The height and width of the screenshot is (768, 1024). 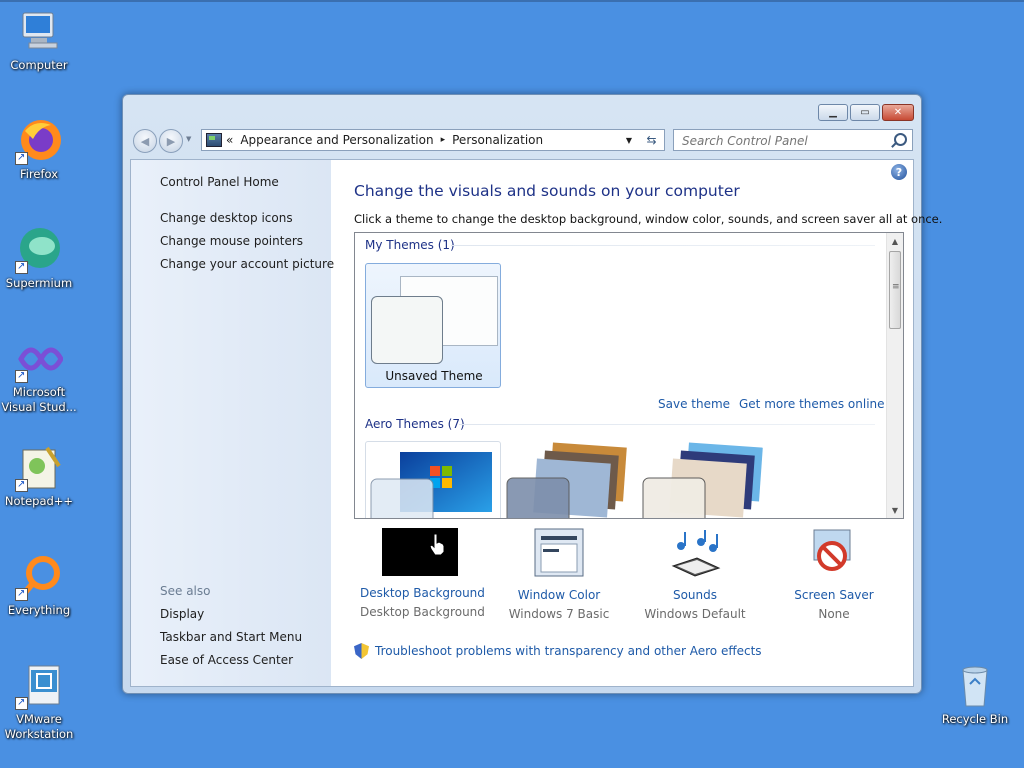 I want to click on aero-themes-header: Aero Themes (7), so click(x=415, y=424).